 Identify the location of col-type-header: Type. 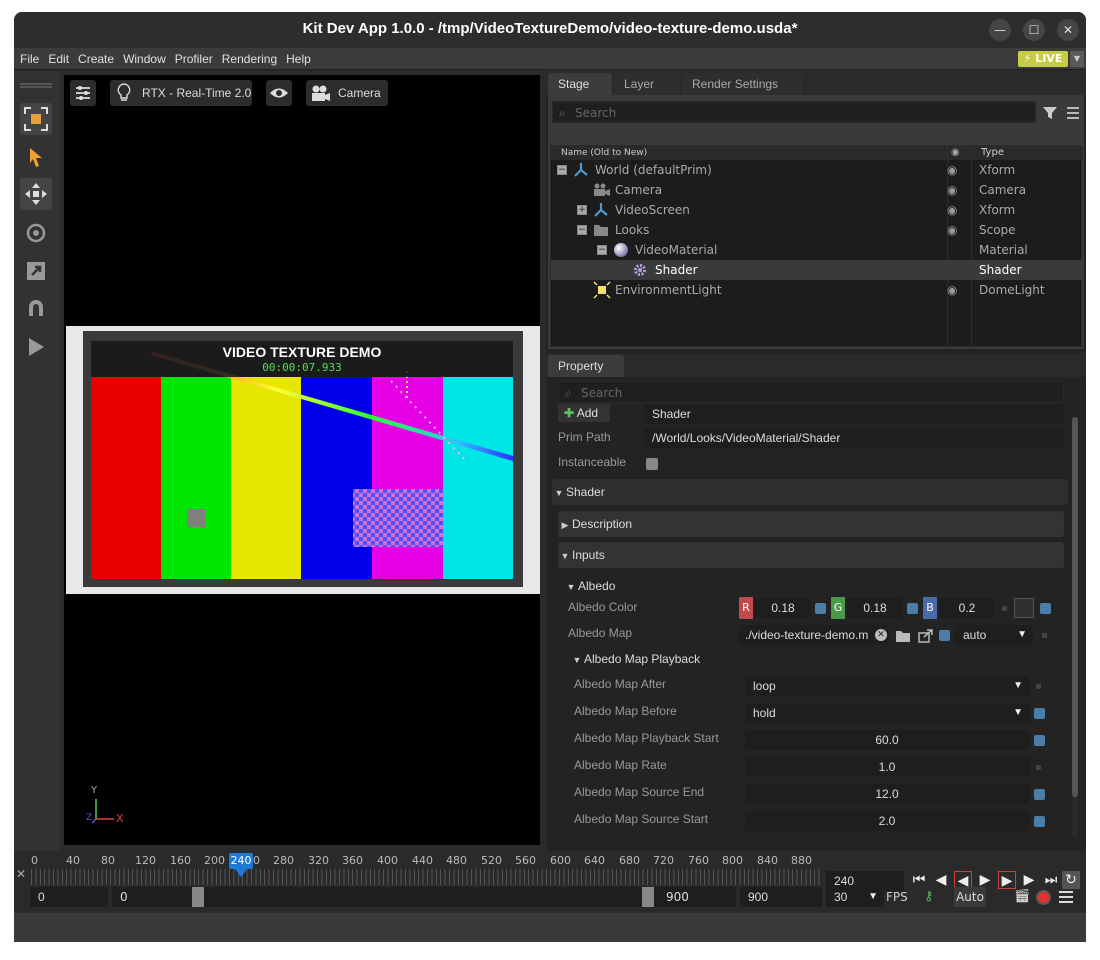
(992, 153).